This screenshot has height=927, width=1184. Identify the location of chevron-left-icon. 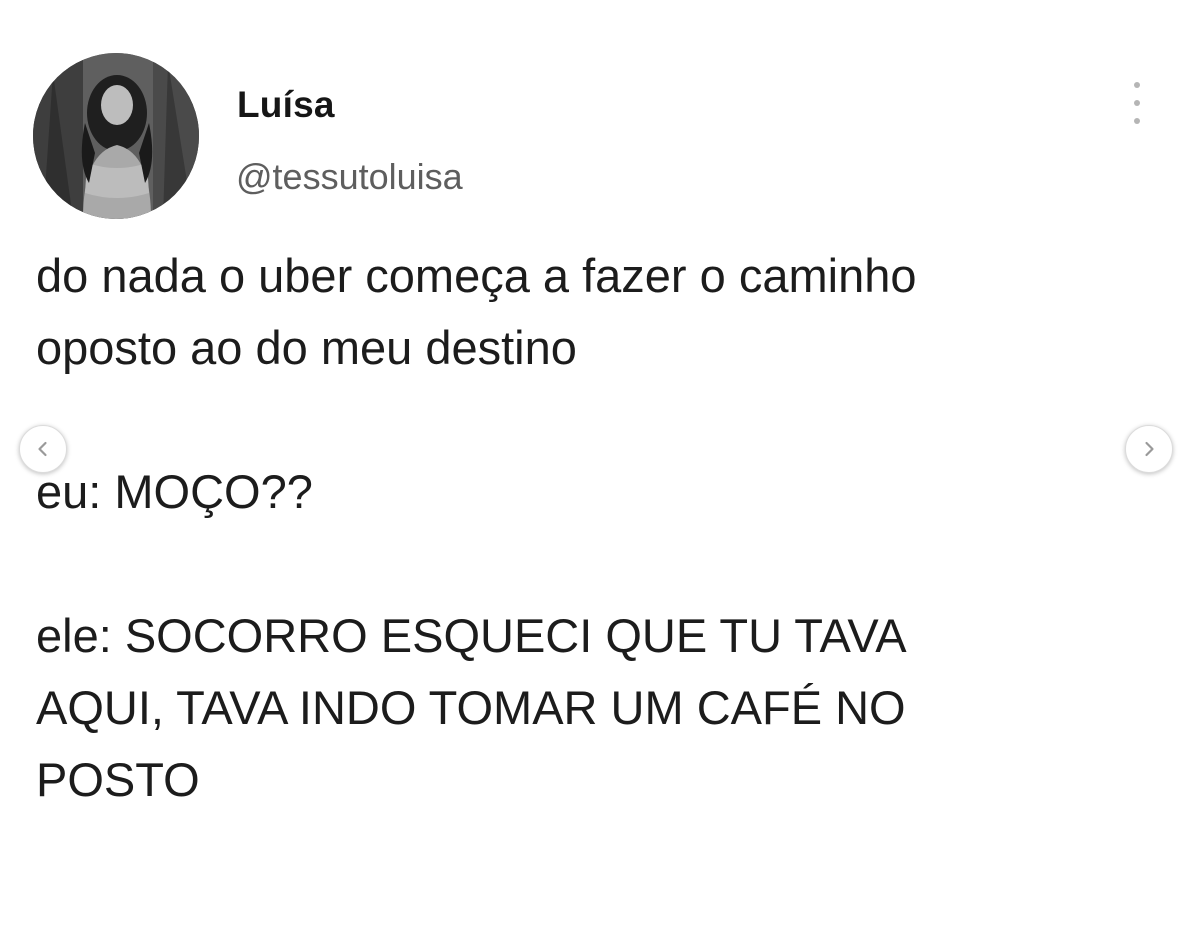
(42, 449).